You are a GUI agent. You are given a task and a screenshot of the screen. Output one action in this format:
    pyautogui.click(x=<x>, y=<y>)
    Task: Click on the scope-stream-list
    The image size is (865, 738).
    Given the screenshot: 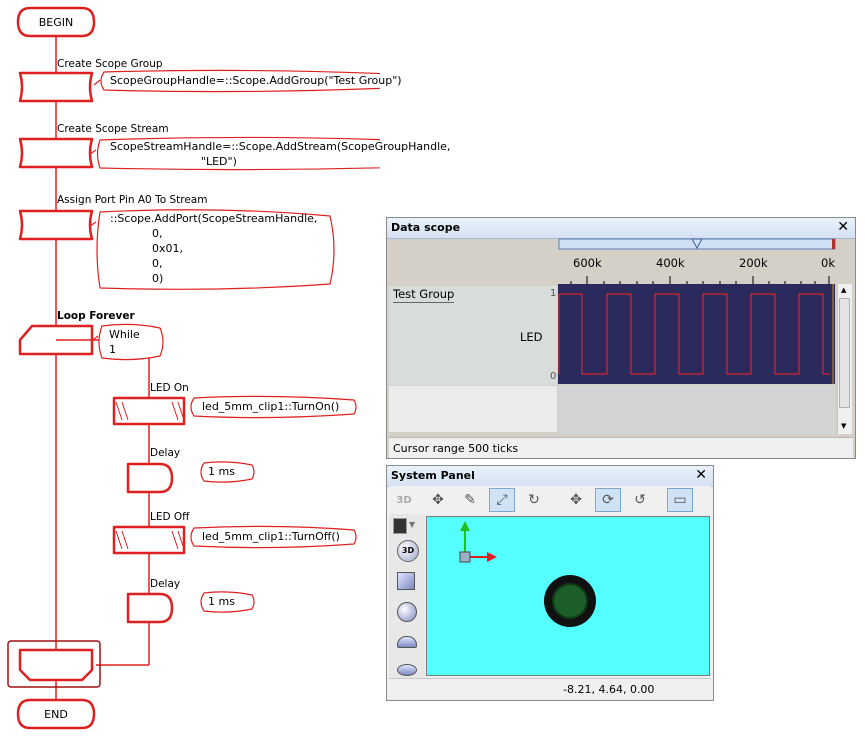 What is the action you would take?
    pyautogui.click(x=473, y=359)
    